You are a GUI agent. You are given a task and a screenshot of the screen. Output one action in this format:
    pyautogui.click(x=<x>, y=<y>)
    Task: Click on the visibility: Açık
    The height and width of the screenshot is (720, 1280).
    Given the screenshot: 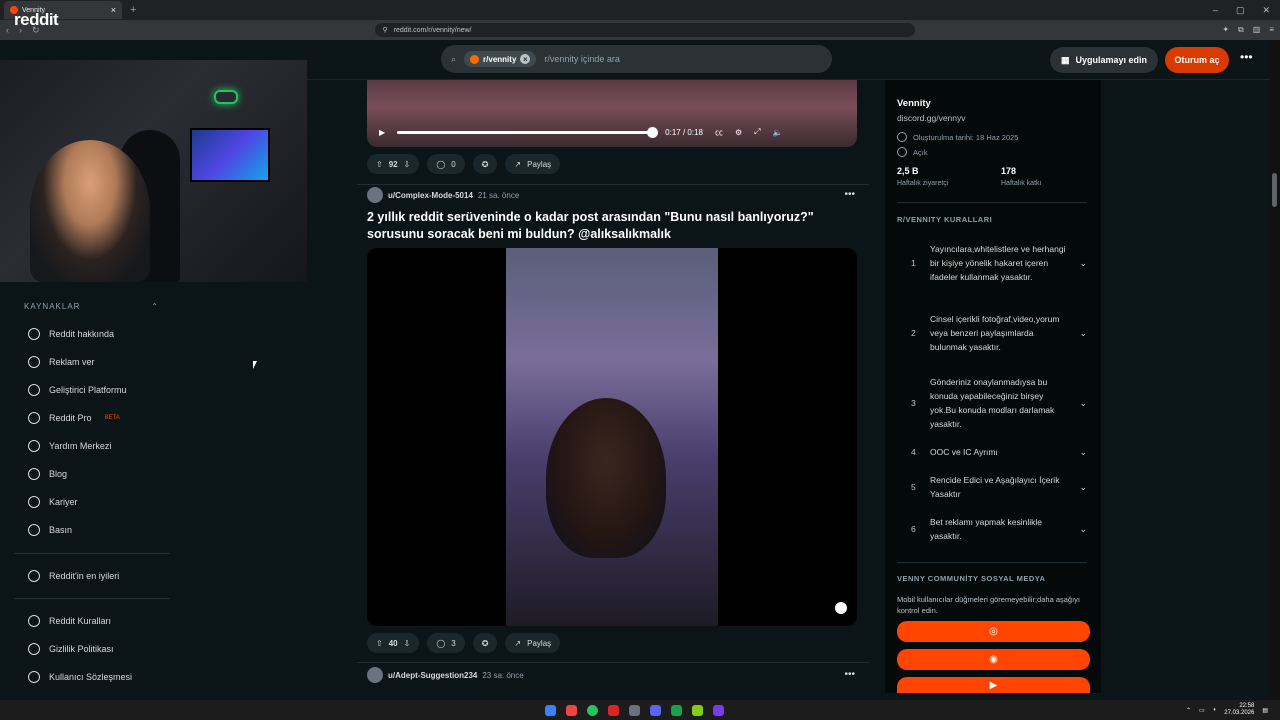 What is the action you would take?
    pyautogui.click(x=912, y=152)
    